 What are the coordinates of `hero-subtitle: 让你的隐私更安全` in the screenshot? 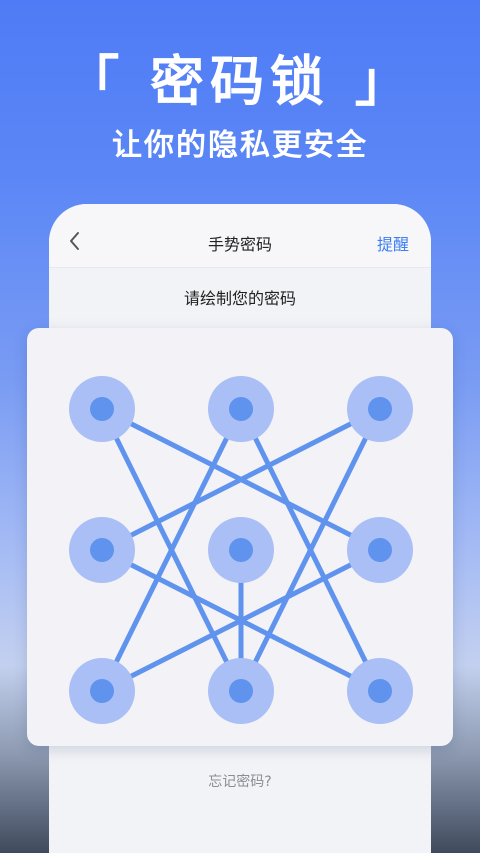 It's located at (240, 145).